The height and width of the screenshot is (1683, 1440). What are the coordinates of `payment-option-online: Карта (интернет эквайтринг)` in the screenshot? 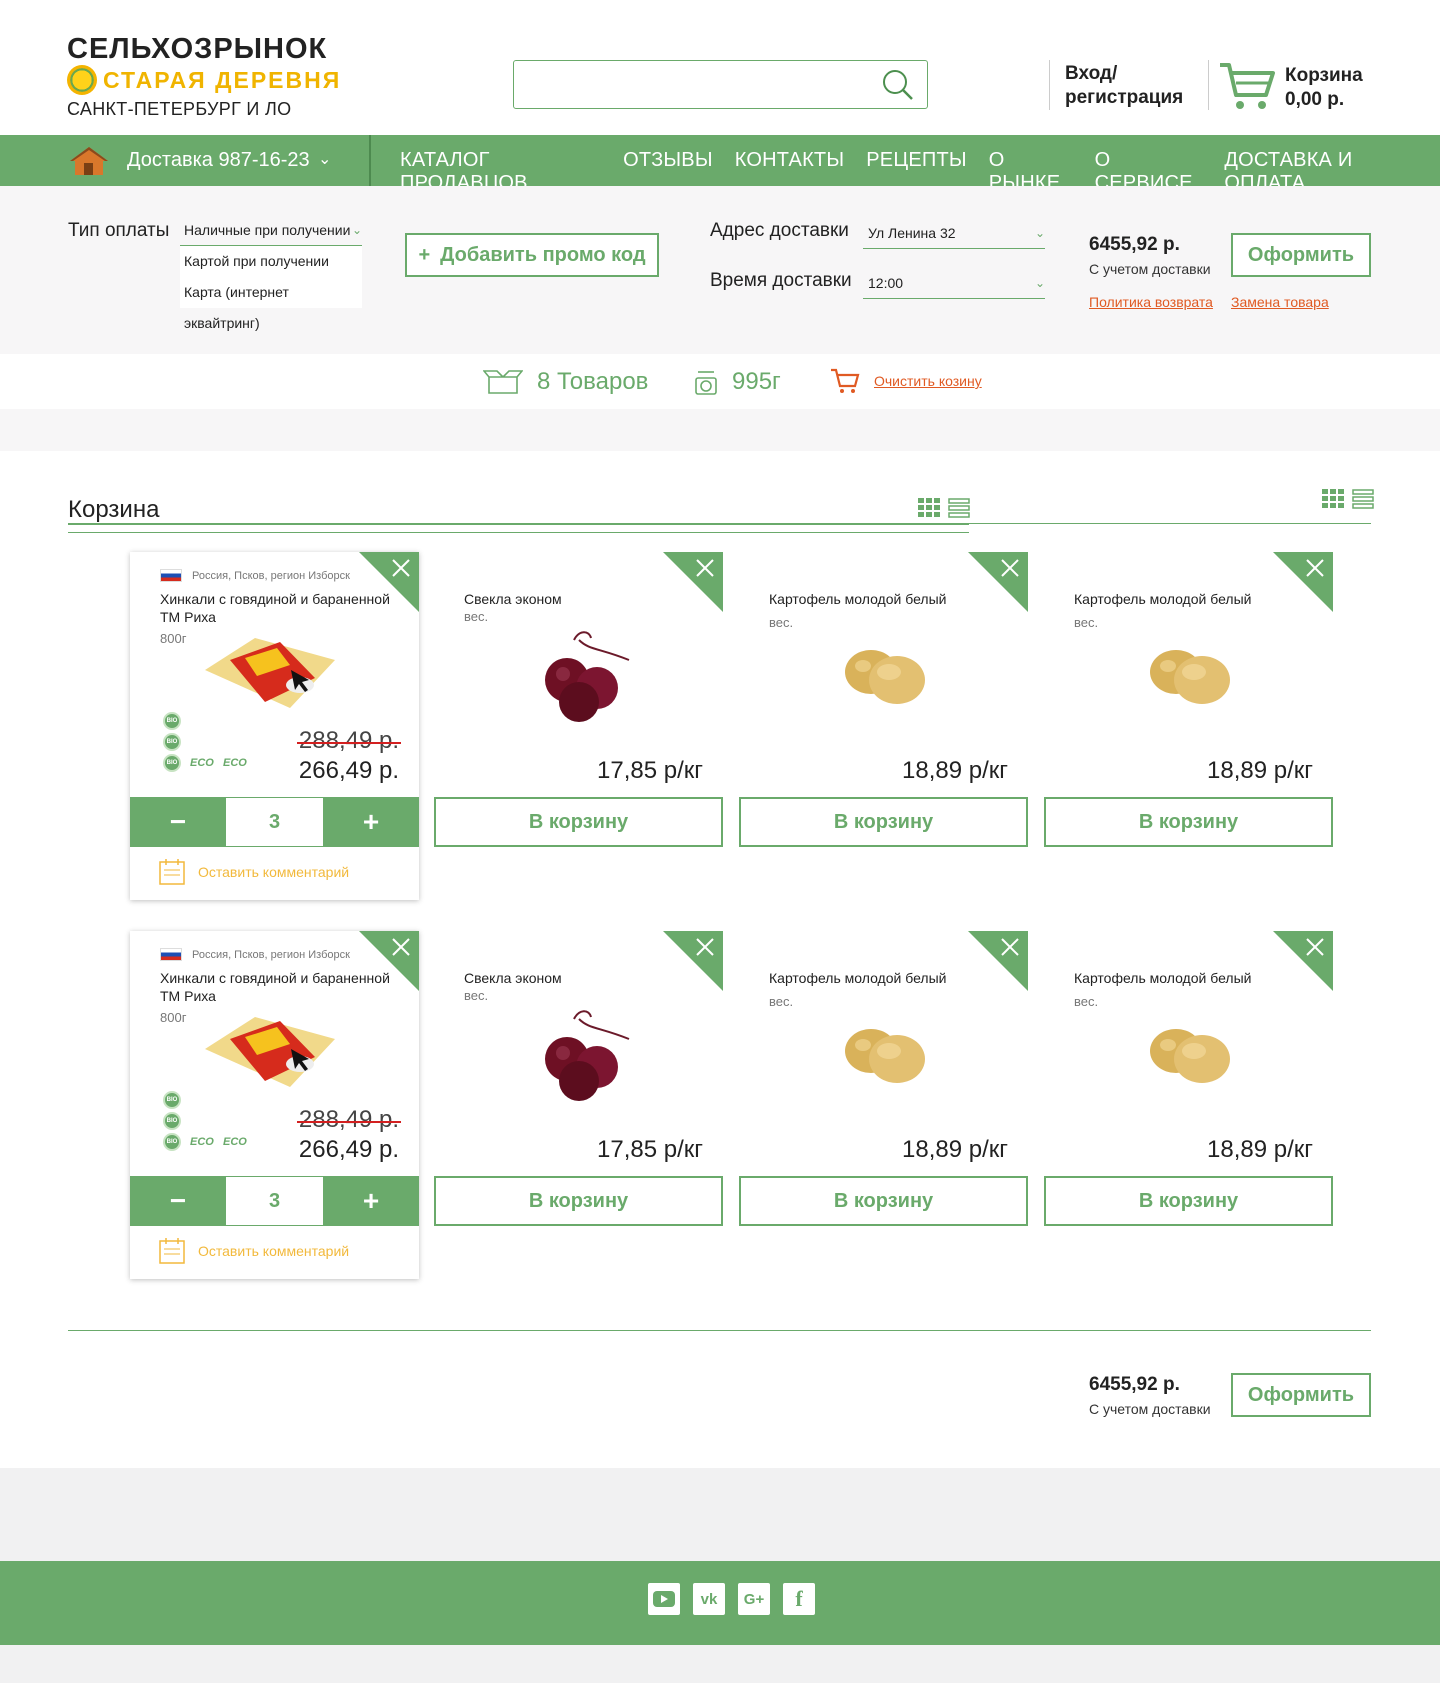 It's located at (271, 304).